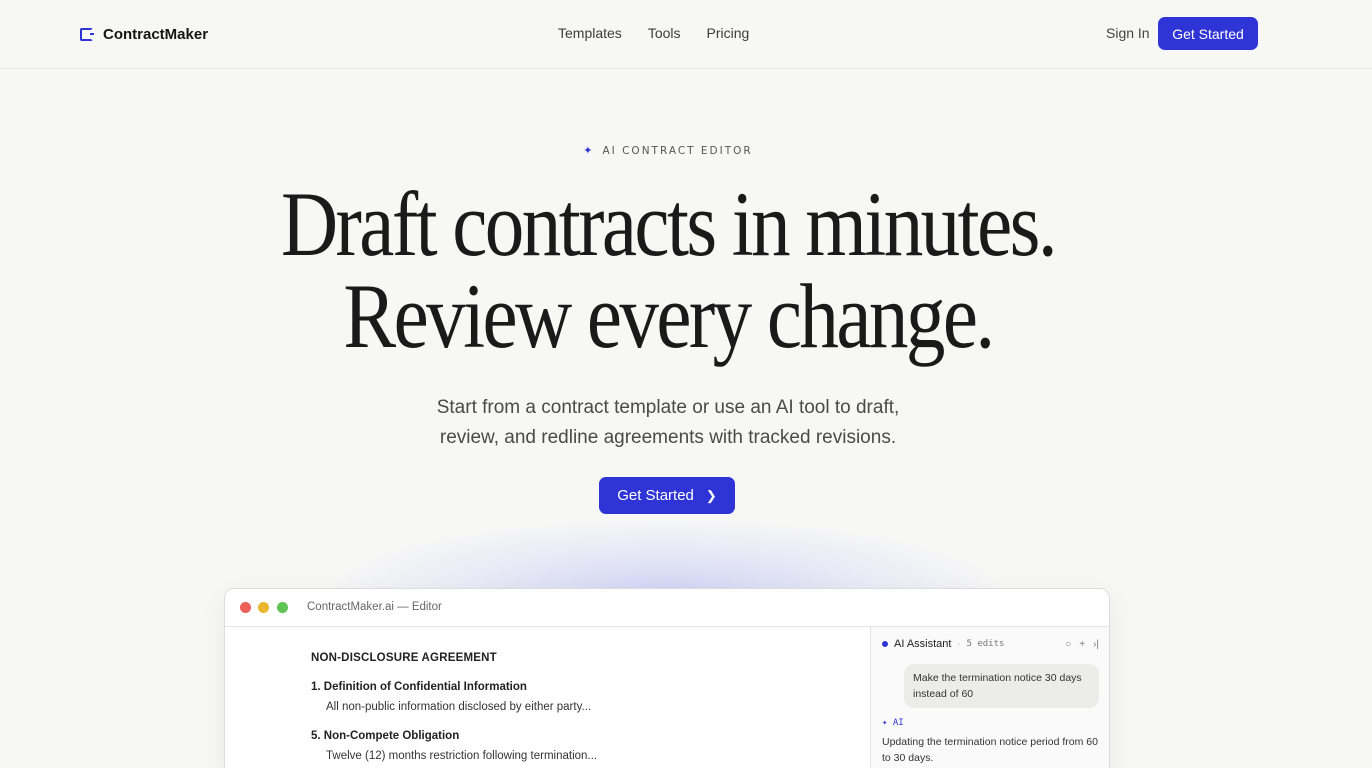 Image resolution: width=1372 pixels, height=768 pixels. I want to click on document-title: NON-DISCLOSURE AGREEMENT, so click(404, 658).